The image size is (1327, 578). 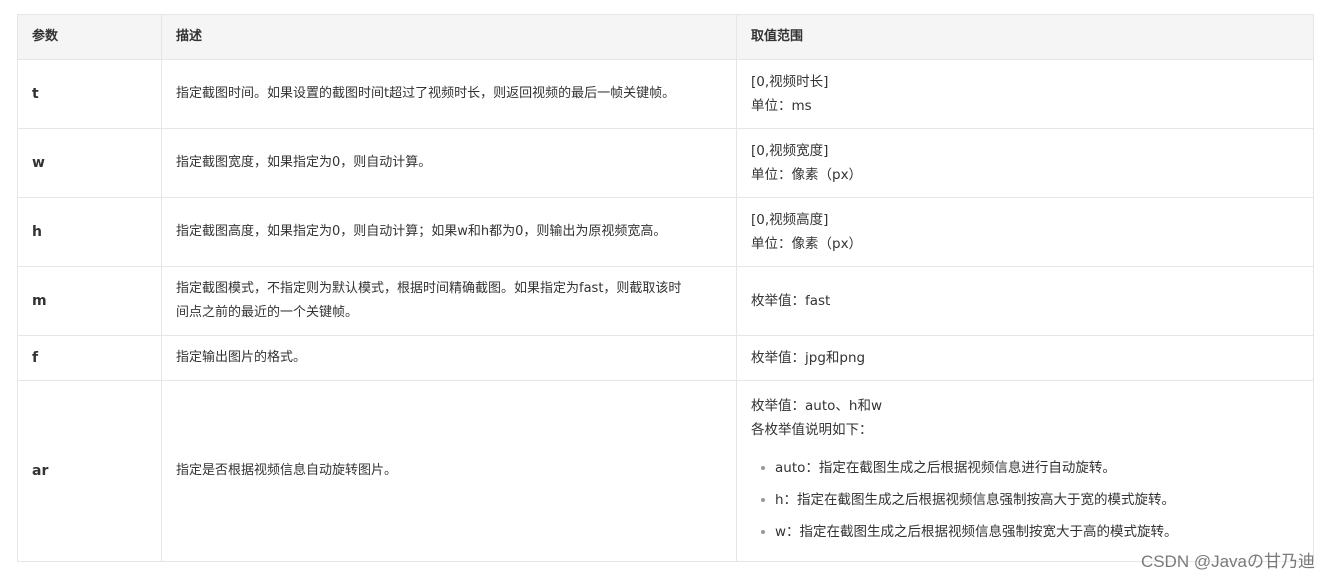 I want to click on param-name: w, so click(x=89, y=163).